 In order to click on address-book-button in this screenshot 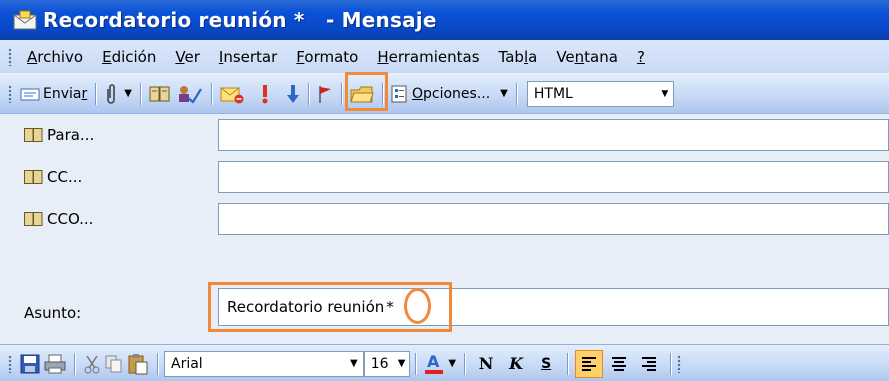, I will do `click(160, 94)`.